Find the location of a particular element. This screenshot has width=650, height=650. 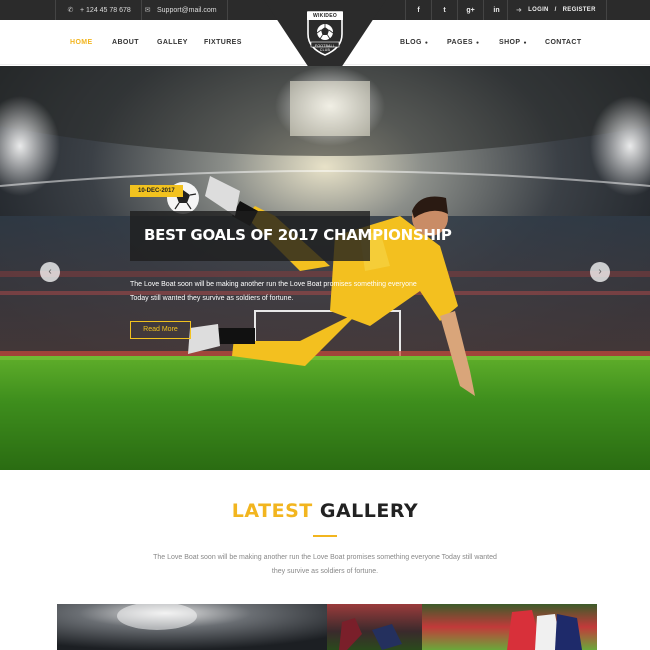

gallery-images is located at coordinates (327, 627).